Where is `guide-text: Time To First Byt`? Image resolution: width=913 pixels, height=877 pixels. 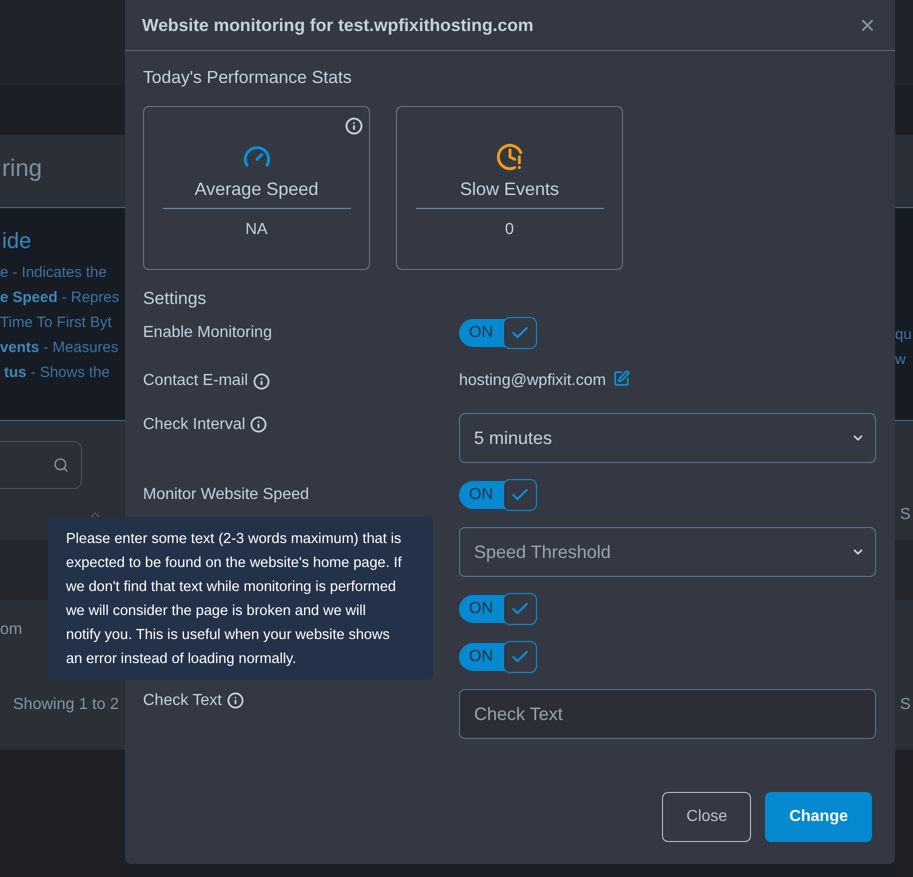
guide-text: Time To First Byt is located at coordinates (56, 323).